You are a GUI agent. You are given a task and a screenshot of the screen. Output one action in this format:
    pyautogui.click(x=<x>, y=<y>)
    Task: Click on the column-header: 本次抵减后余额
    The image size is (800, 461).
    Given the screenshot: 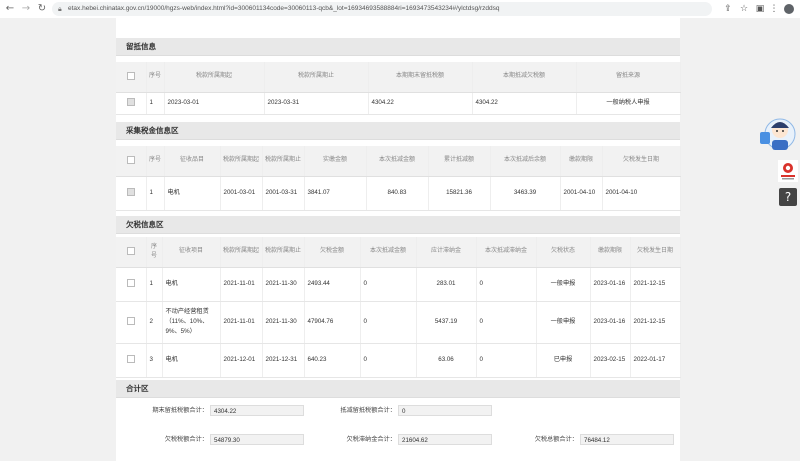 What is the action you would take?
    pyautogui.click(x=525, y=161)
    